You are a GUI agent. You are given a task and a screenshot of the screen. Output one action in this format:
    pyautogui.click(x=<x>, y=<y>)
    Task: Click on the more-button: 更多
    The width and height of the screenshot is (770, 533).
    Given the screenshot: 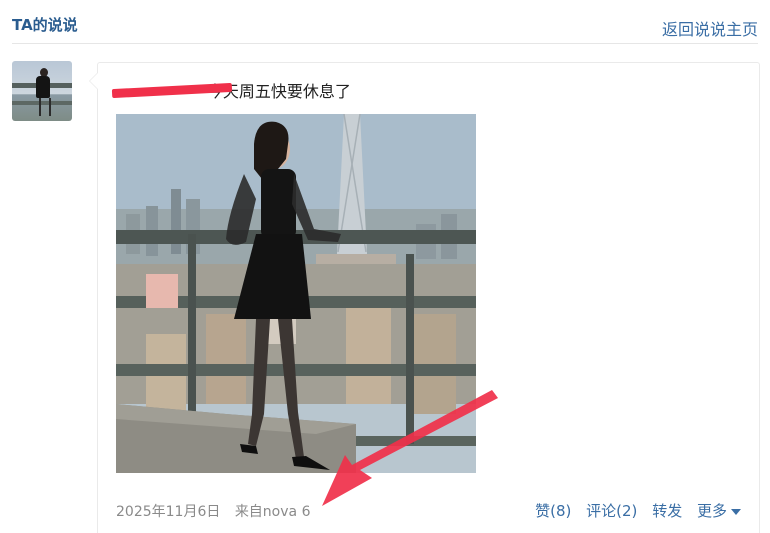 What is the action you would take?
    pyautogui.click(x=719, y=511)
    